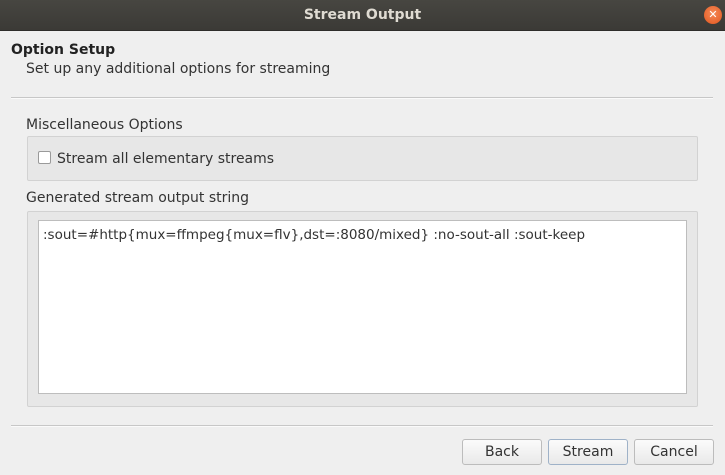  What do you see at coordinates (44, 157) in the screenshot?
I see `stream-all-checkbox` at bounding box center [44, 157].